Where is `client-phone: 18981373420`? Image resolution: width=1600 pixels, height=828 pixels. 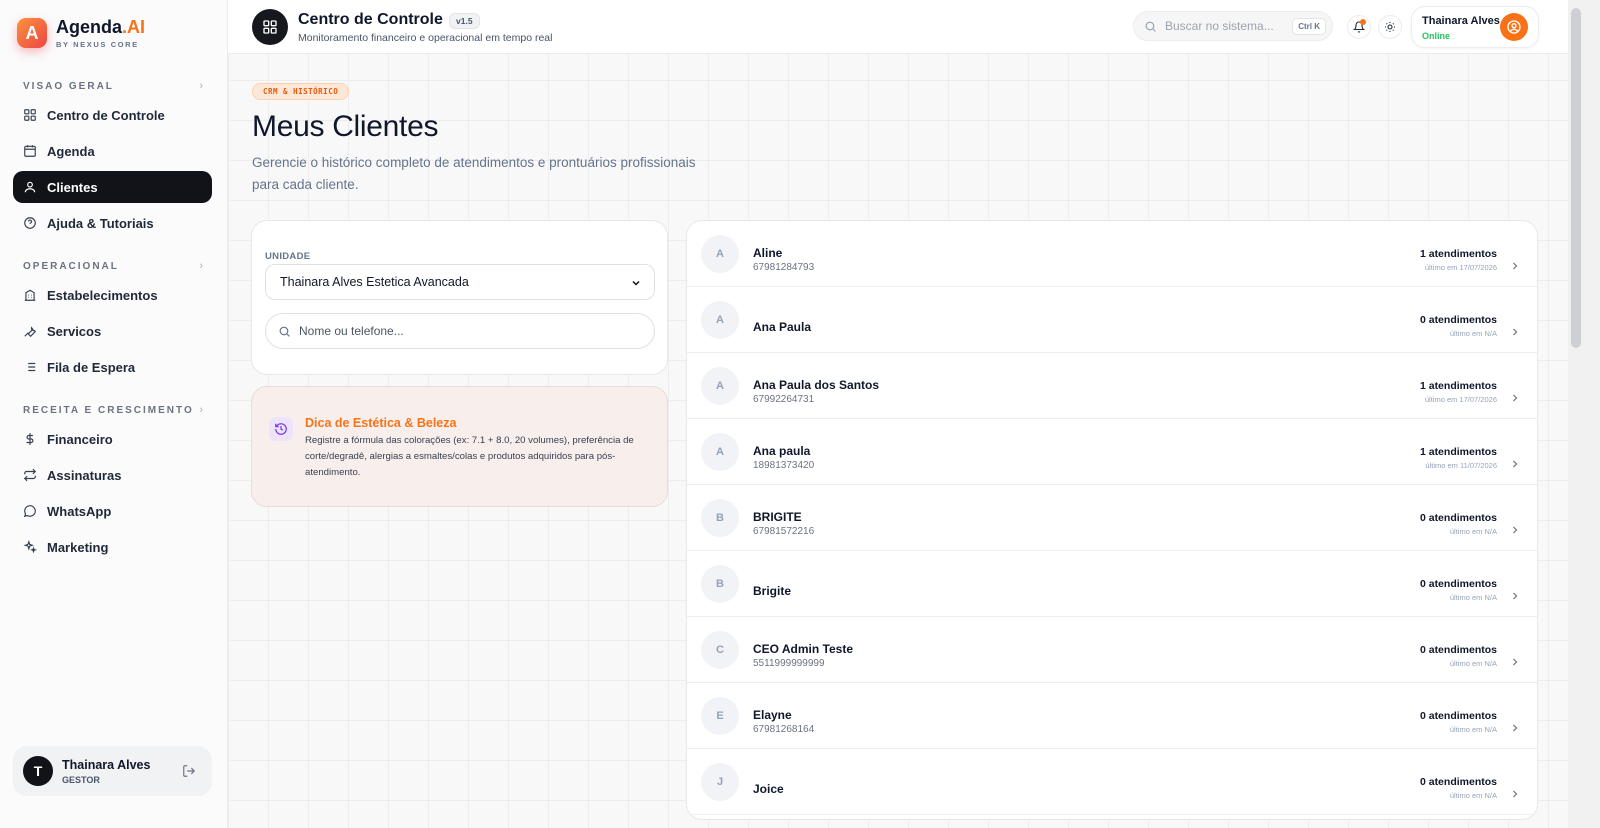 client-phone: 18981373420 is located at coordinates (784, 465).